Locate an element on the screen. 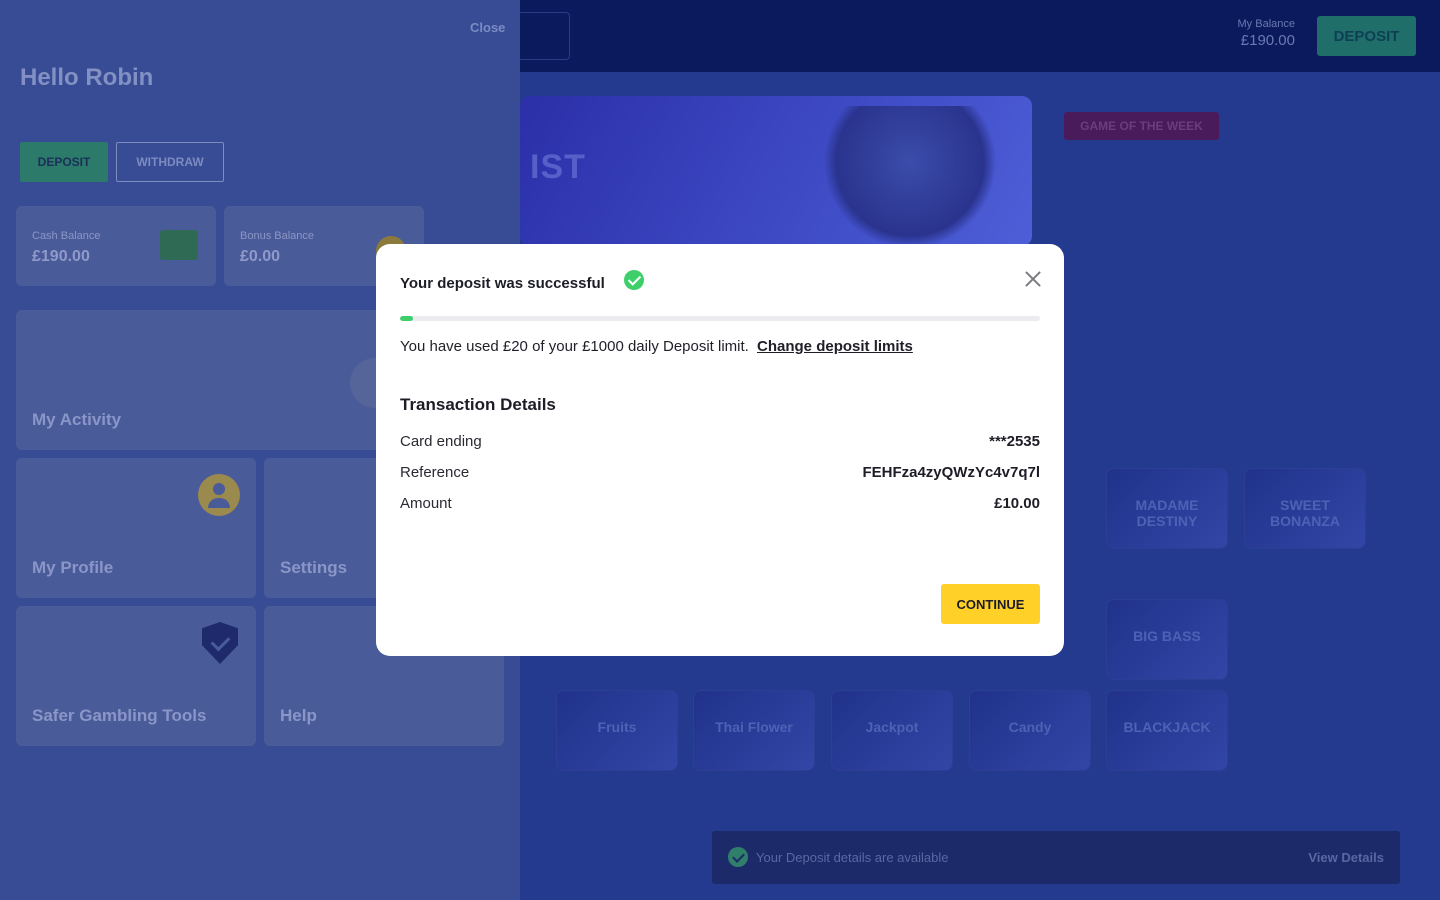 This screenshot has width=1440, height=900. profile-avatar-icon is located at coordinates (219, 495).